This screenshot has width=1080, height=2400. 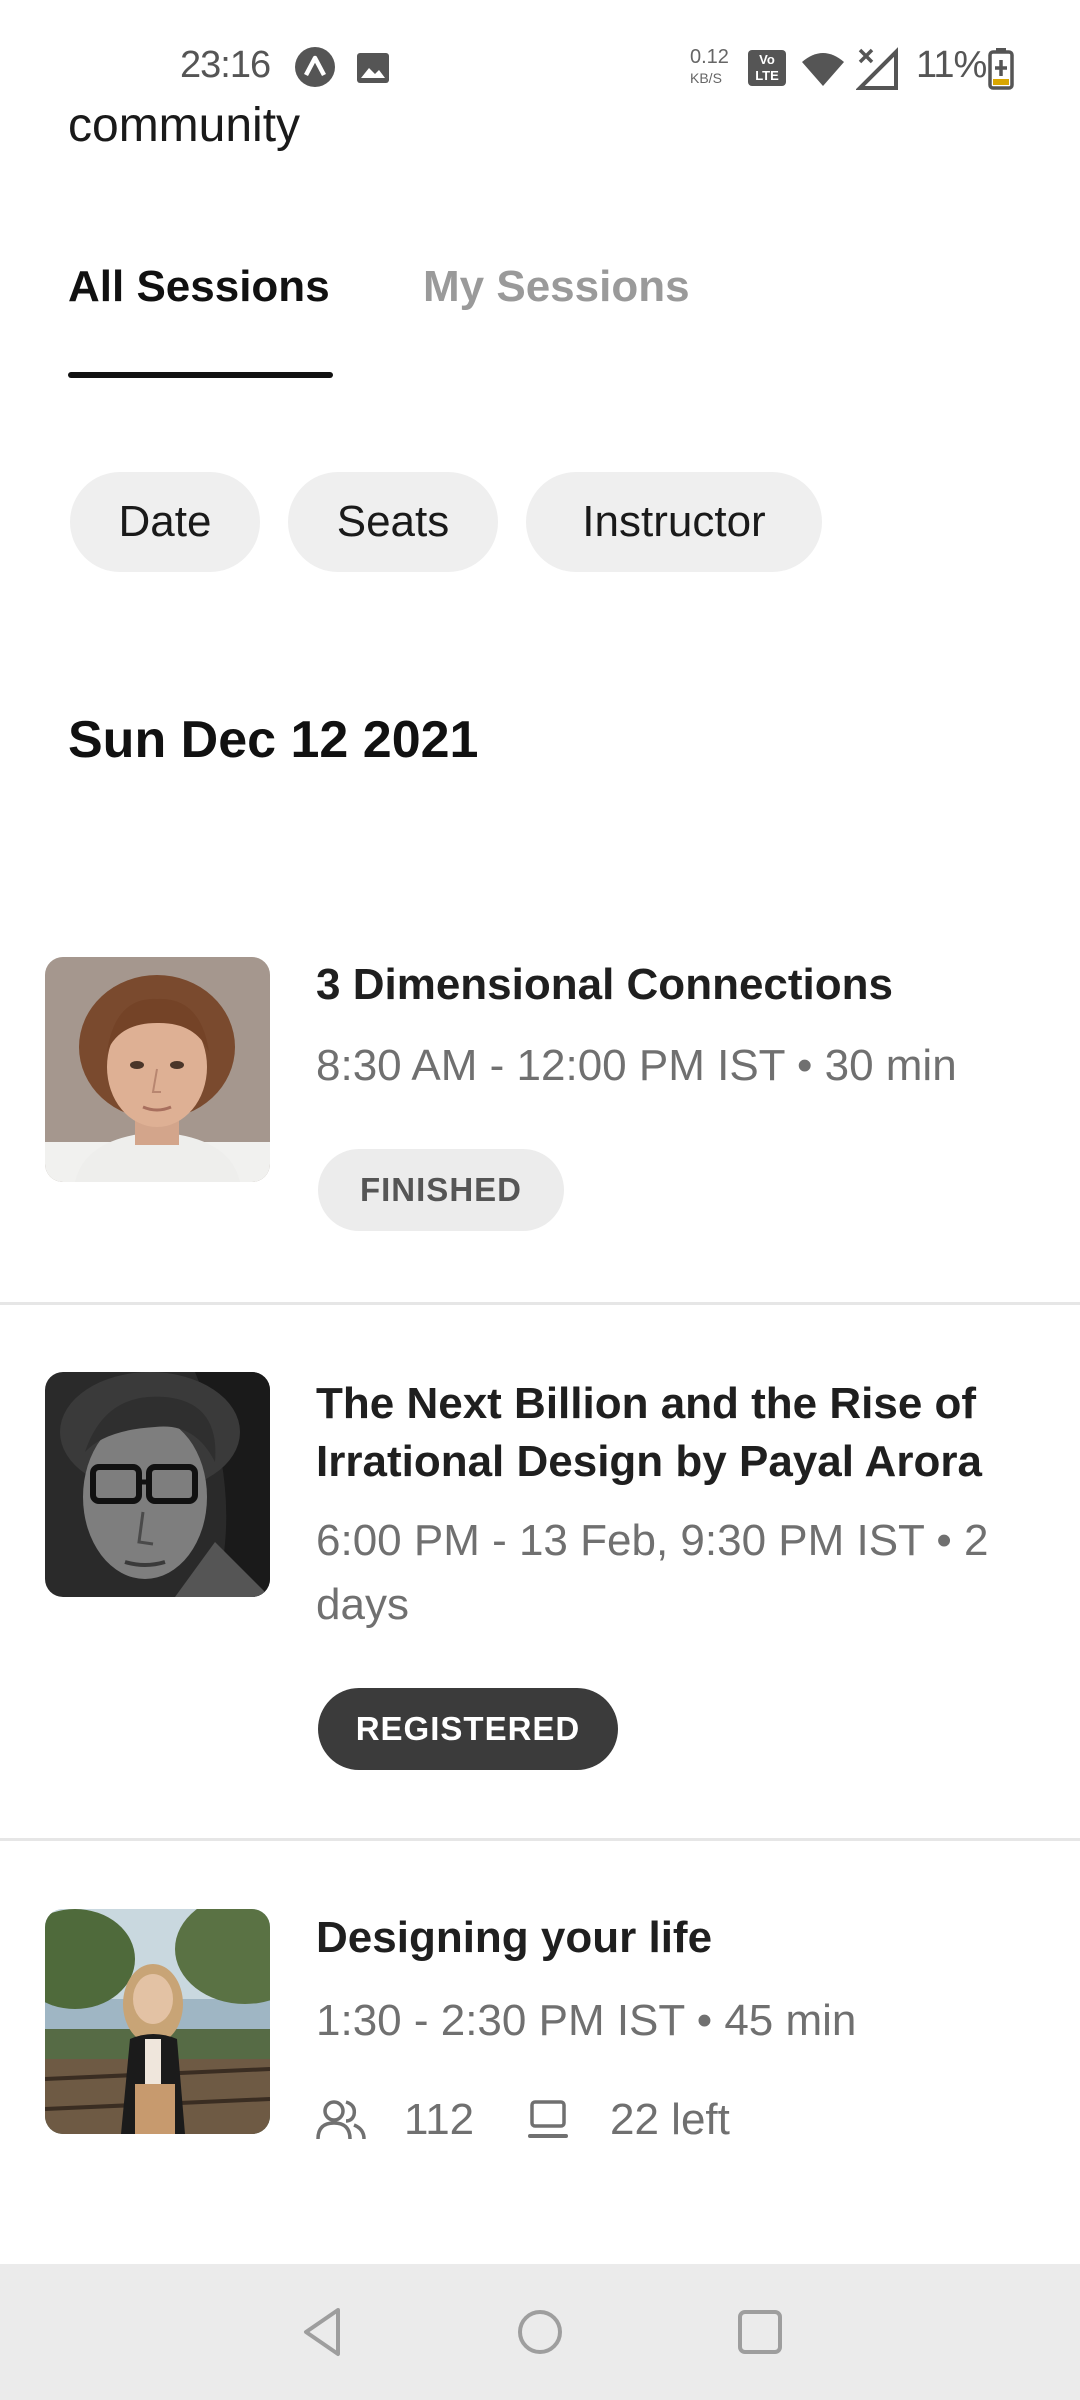 What do you see at coordinates (199, 287) in the screenshot?
I see `tab-all-sessions: All Sessions` at bounding box center [199, 287].